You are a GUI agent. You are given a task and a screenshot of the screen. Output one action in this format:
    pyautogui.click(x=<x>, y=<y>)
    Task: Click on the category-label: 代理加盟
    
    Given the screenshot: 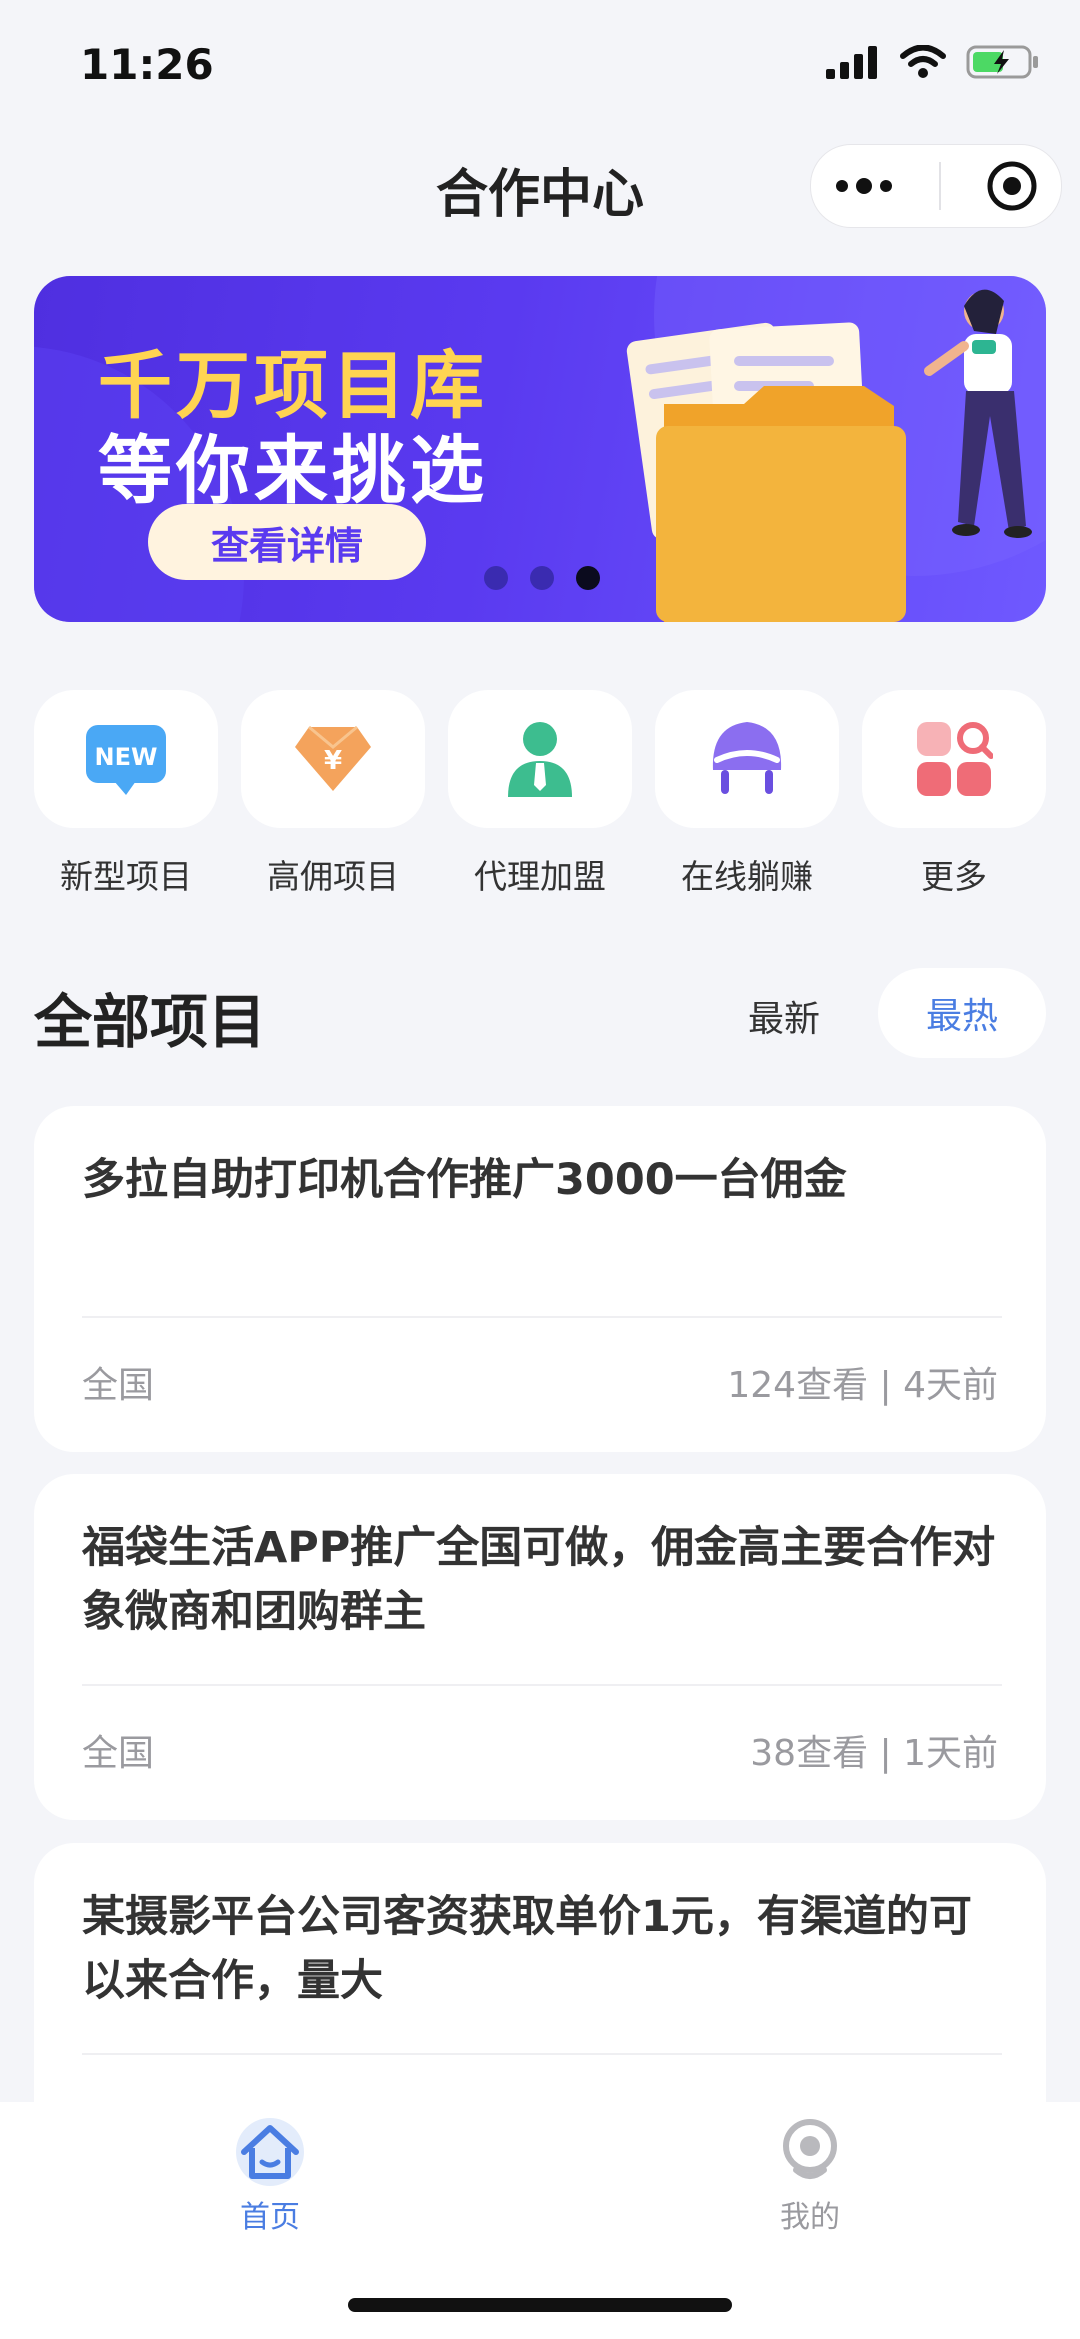 What is the action you would take?
    pyautogui.click(x=540, y=876)
    